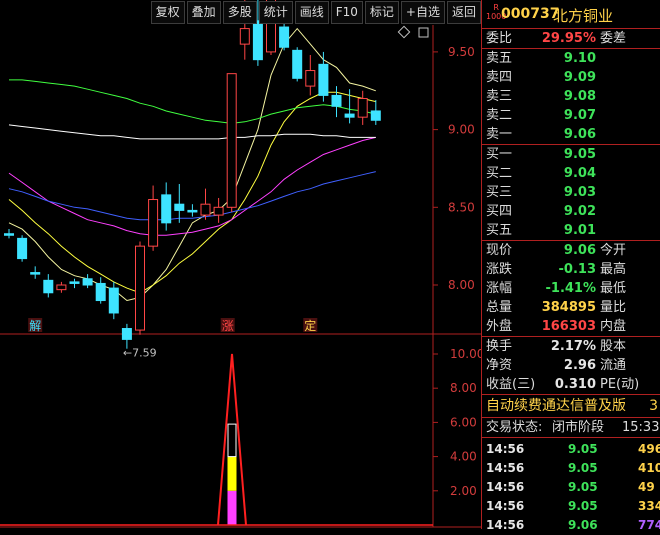 The height and width of the screenshot is (535, 660). Describe the element at coordinates (571, 192) in the screenshot. I see `buy-level-3: 买三 9.03` at that location.